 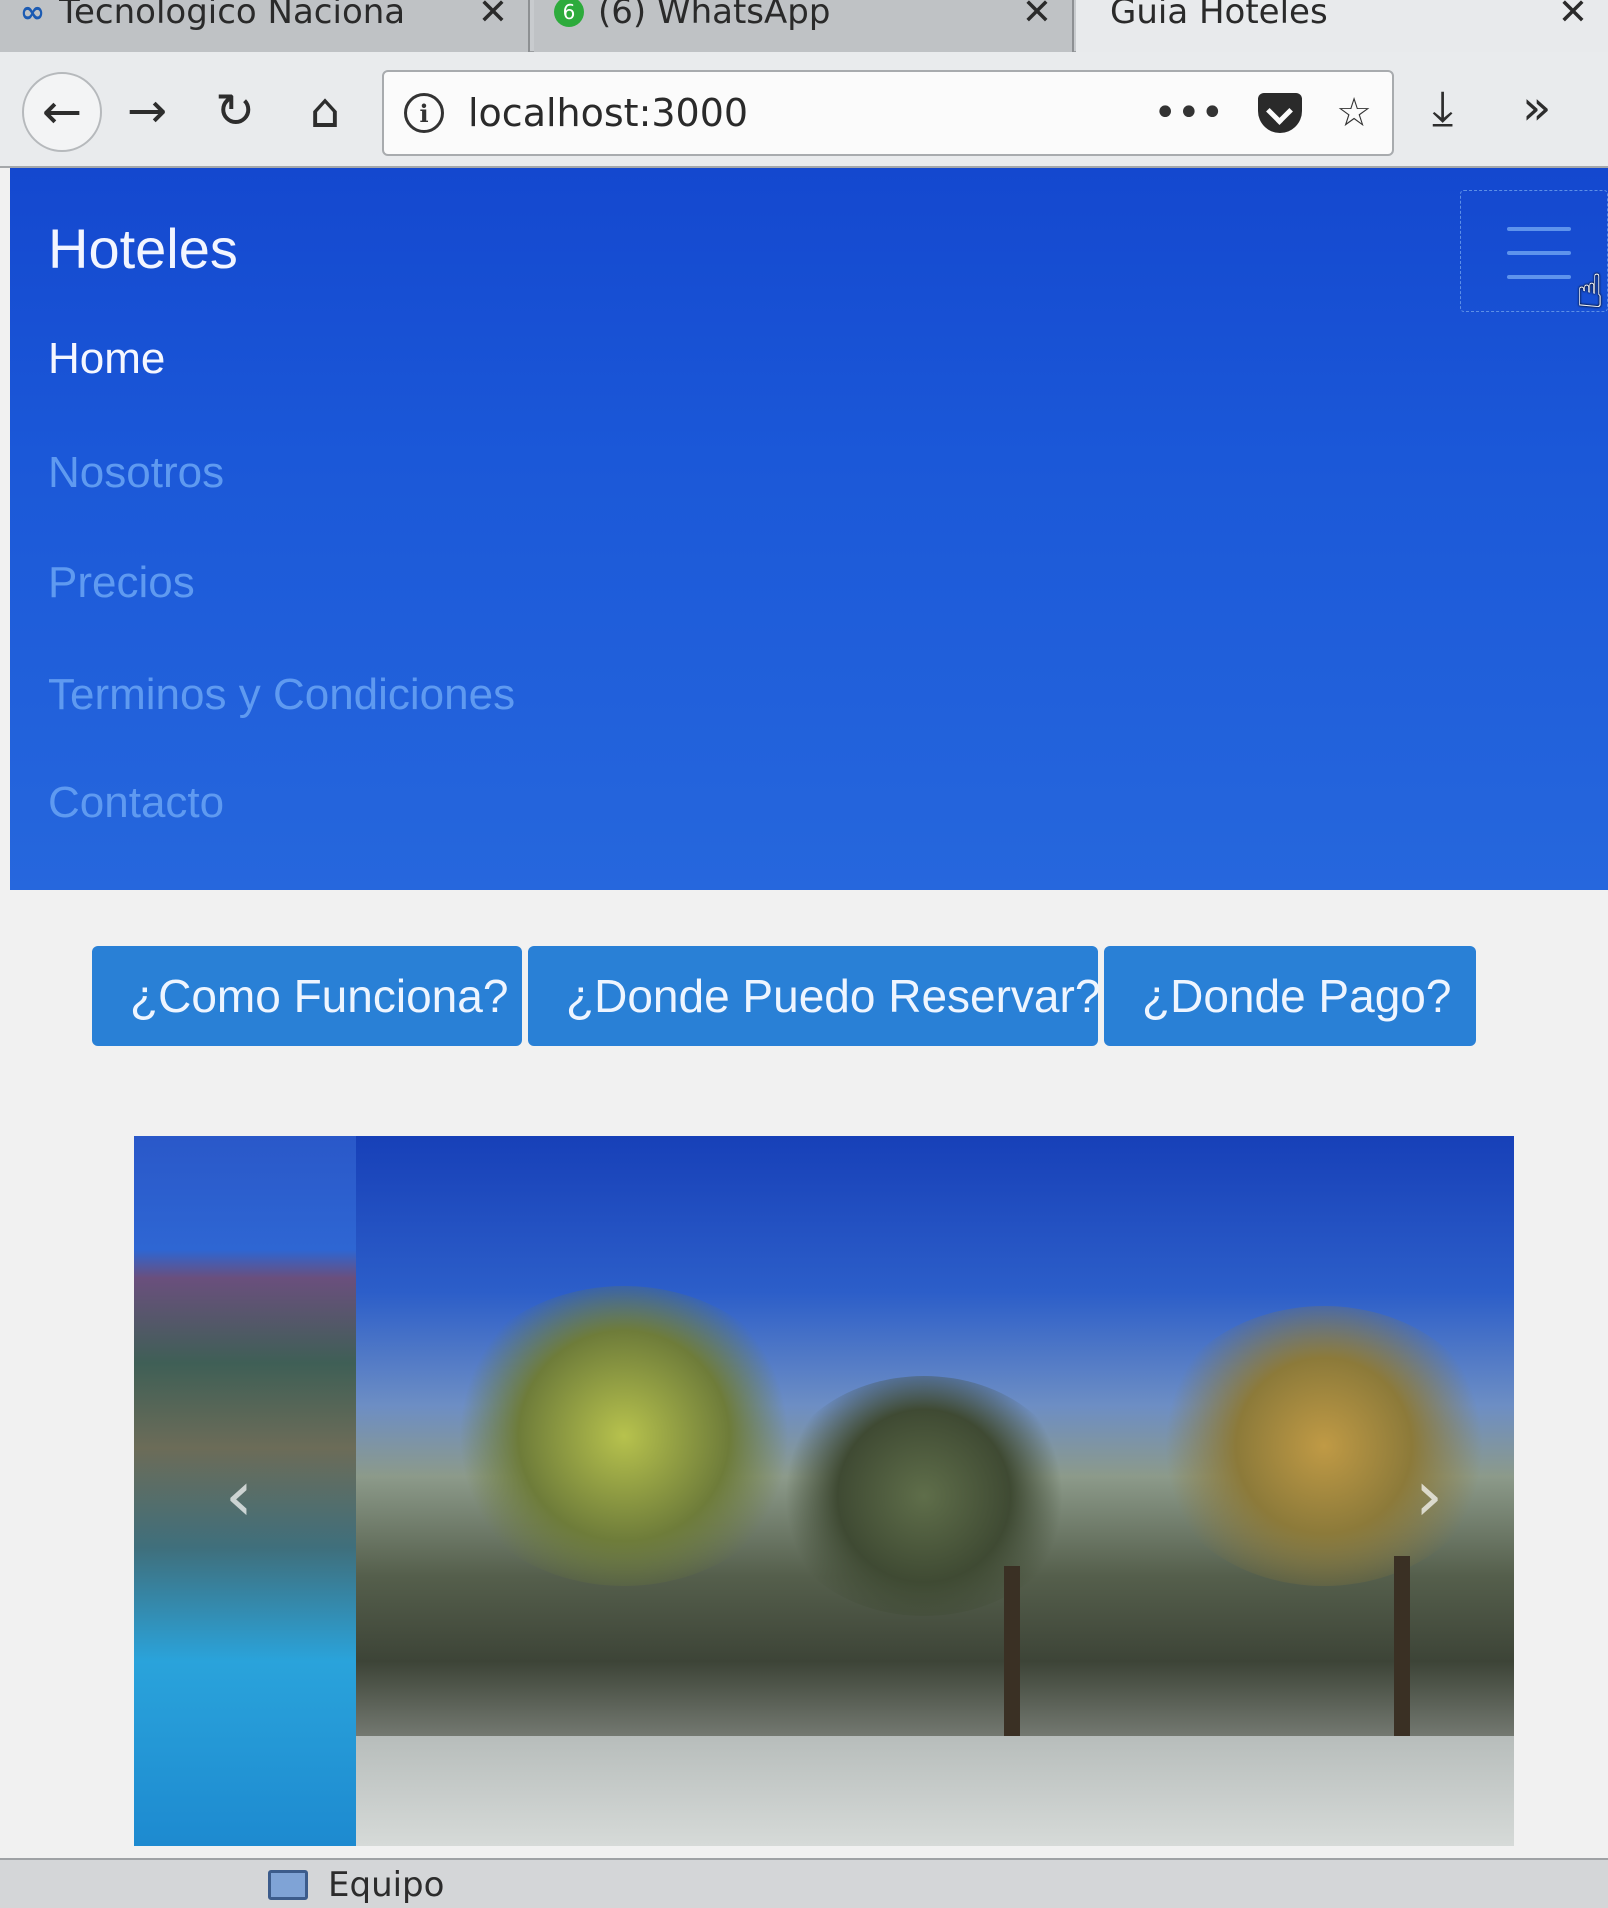 What do you see at coordinates (386, 1885) in the screenshot?
I see `taskbar-item-label: Equipo` at bounding box center [386, 1885].